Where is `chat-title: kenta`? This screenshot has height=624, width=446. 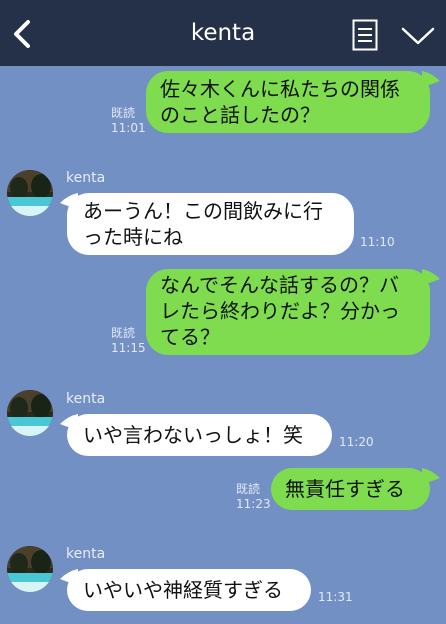 chat-title: kenta is located at coordinates (223, 33).